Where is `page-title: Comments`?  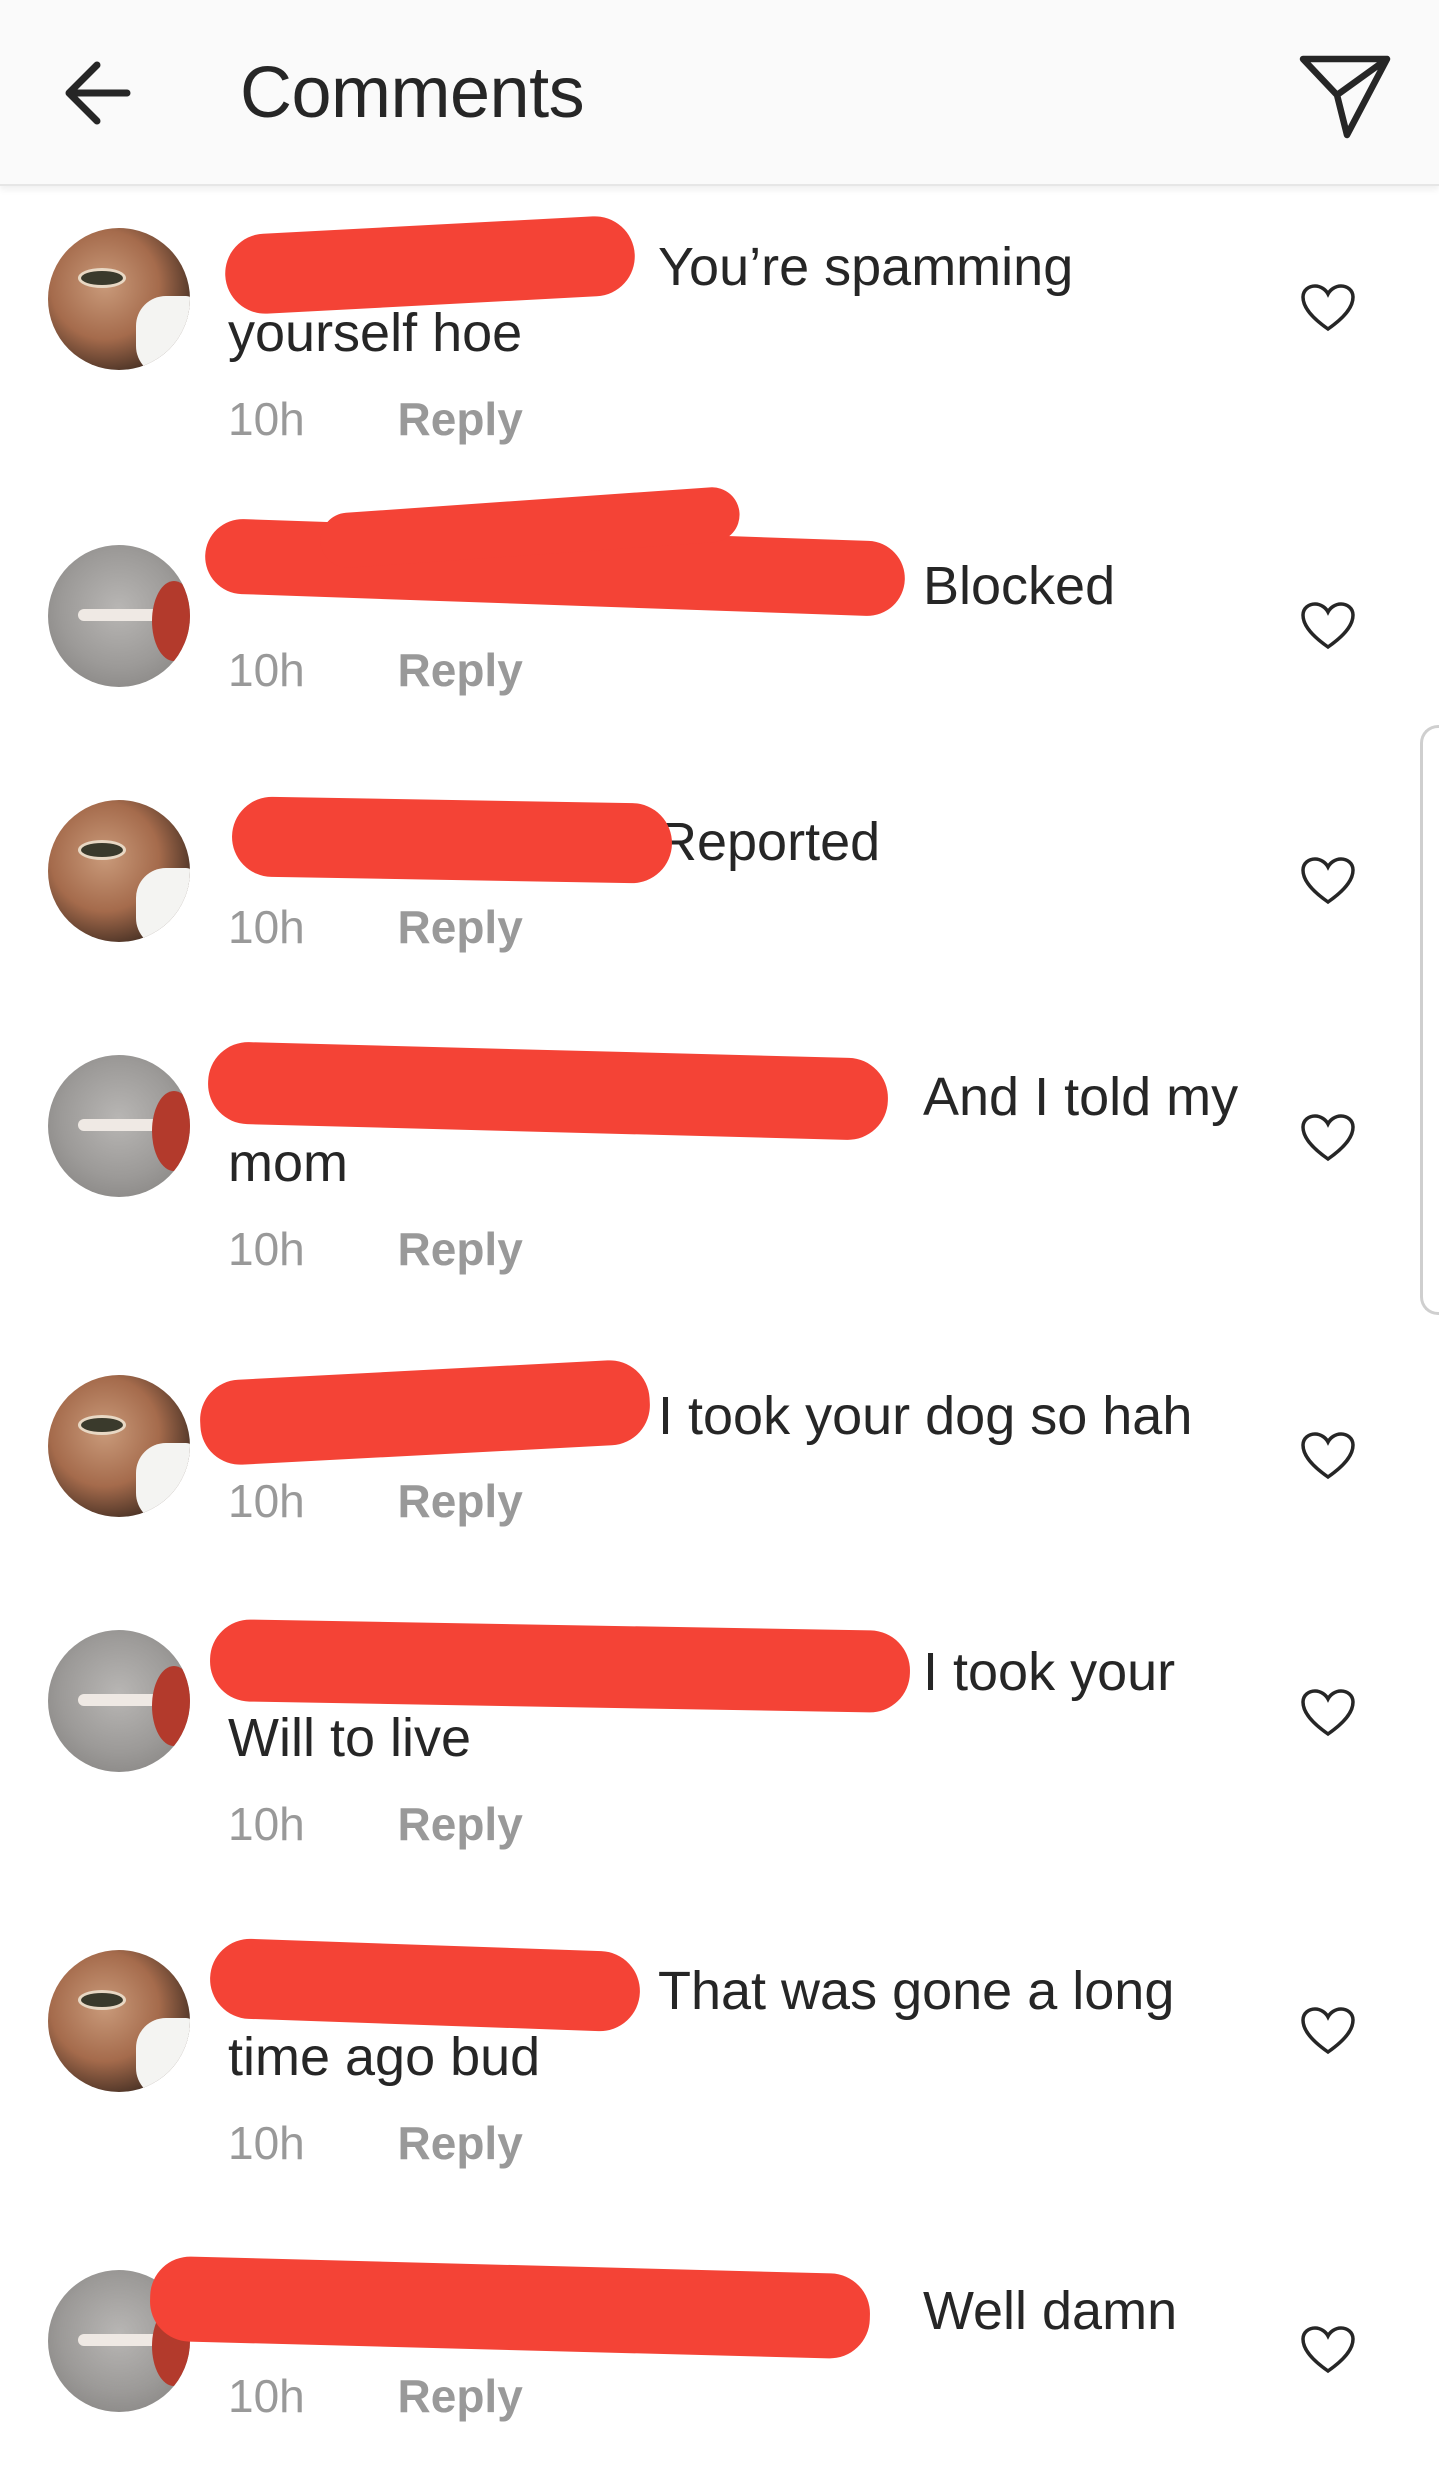 page-title: Comments is located at coordinates (412, 93).